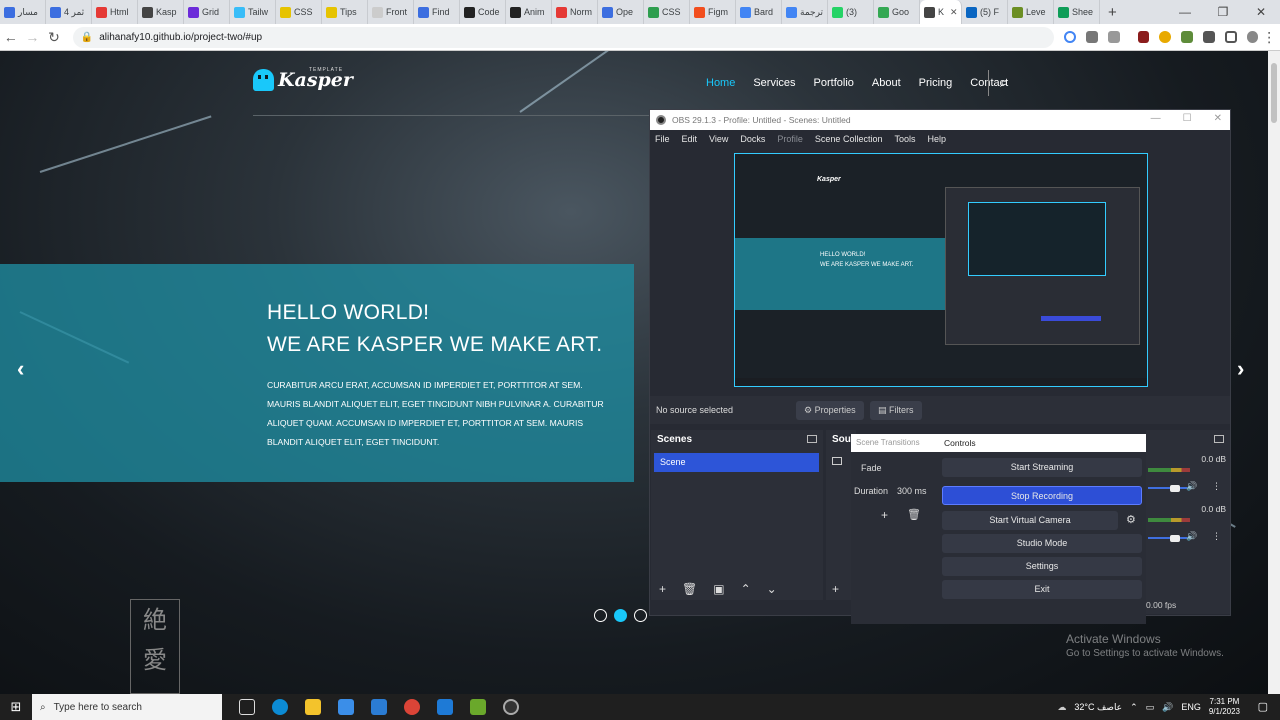 This screenshot has width=1280, height=720. I want to click on studio-mode-button: Studio Mode, so click(1042, 543).